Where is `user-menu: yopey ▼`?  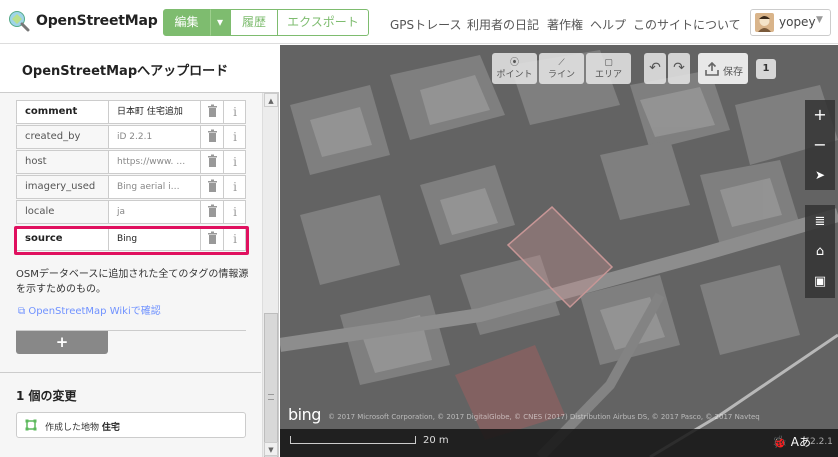
user-menu: yopey ▼ is located at coordinates (790, 22).